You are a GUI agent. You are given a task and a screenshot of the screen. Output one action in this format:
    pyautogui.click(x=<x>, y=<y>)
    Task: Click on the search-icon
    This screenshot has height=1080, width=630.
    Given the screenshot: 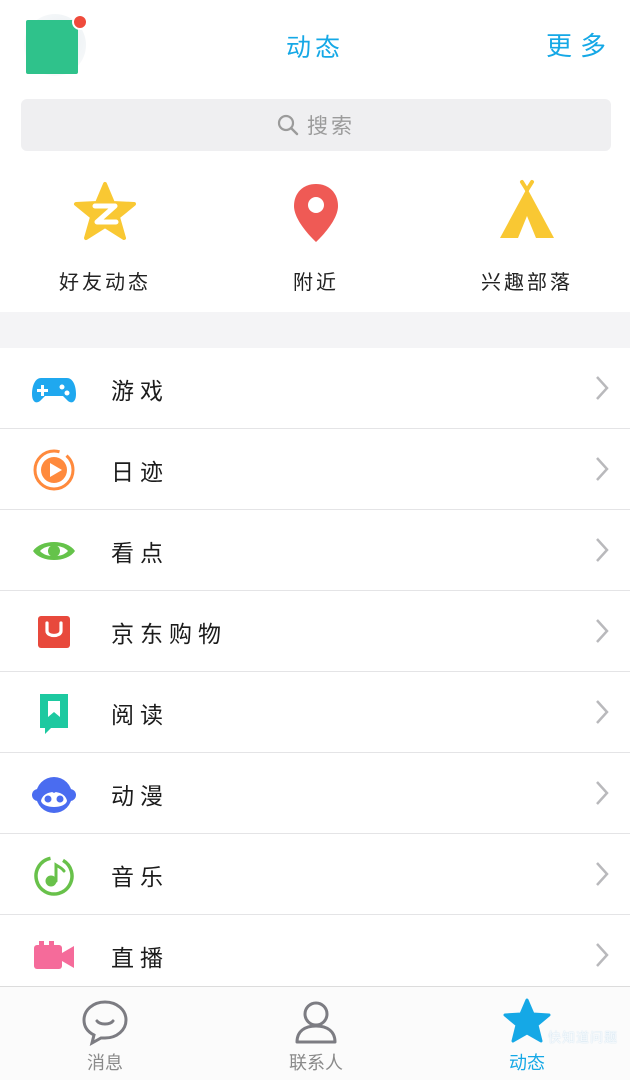 What is the action you would take?
    pyautogui.click(x=288, y=125)
    